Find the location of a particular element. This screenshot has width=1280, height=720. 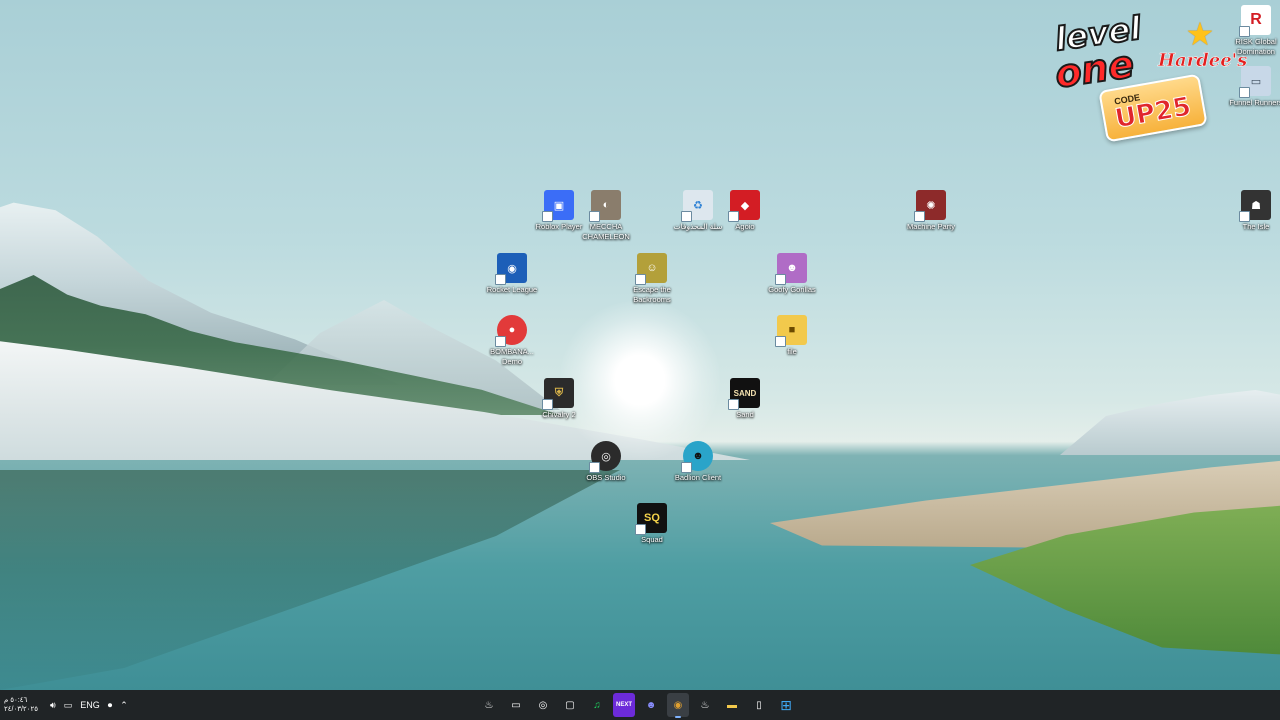

clock: ٥٠:٤٦ م ٢٤/٠٣/٢٠٢٥ is located at coordinates (23, 705).